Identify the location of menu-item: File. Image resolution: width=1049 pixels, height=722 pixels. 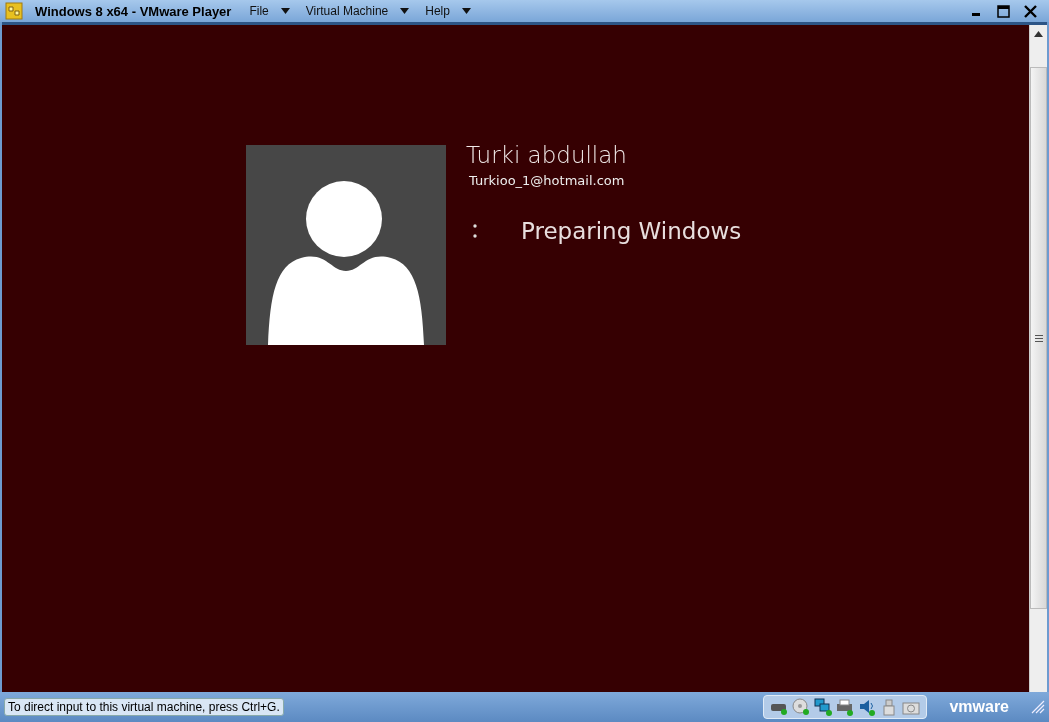
(269, 11).